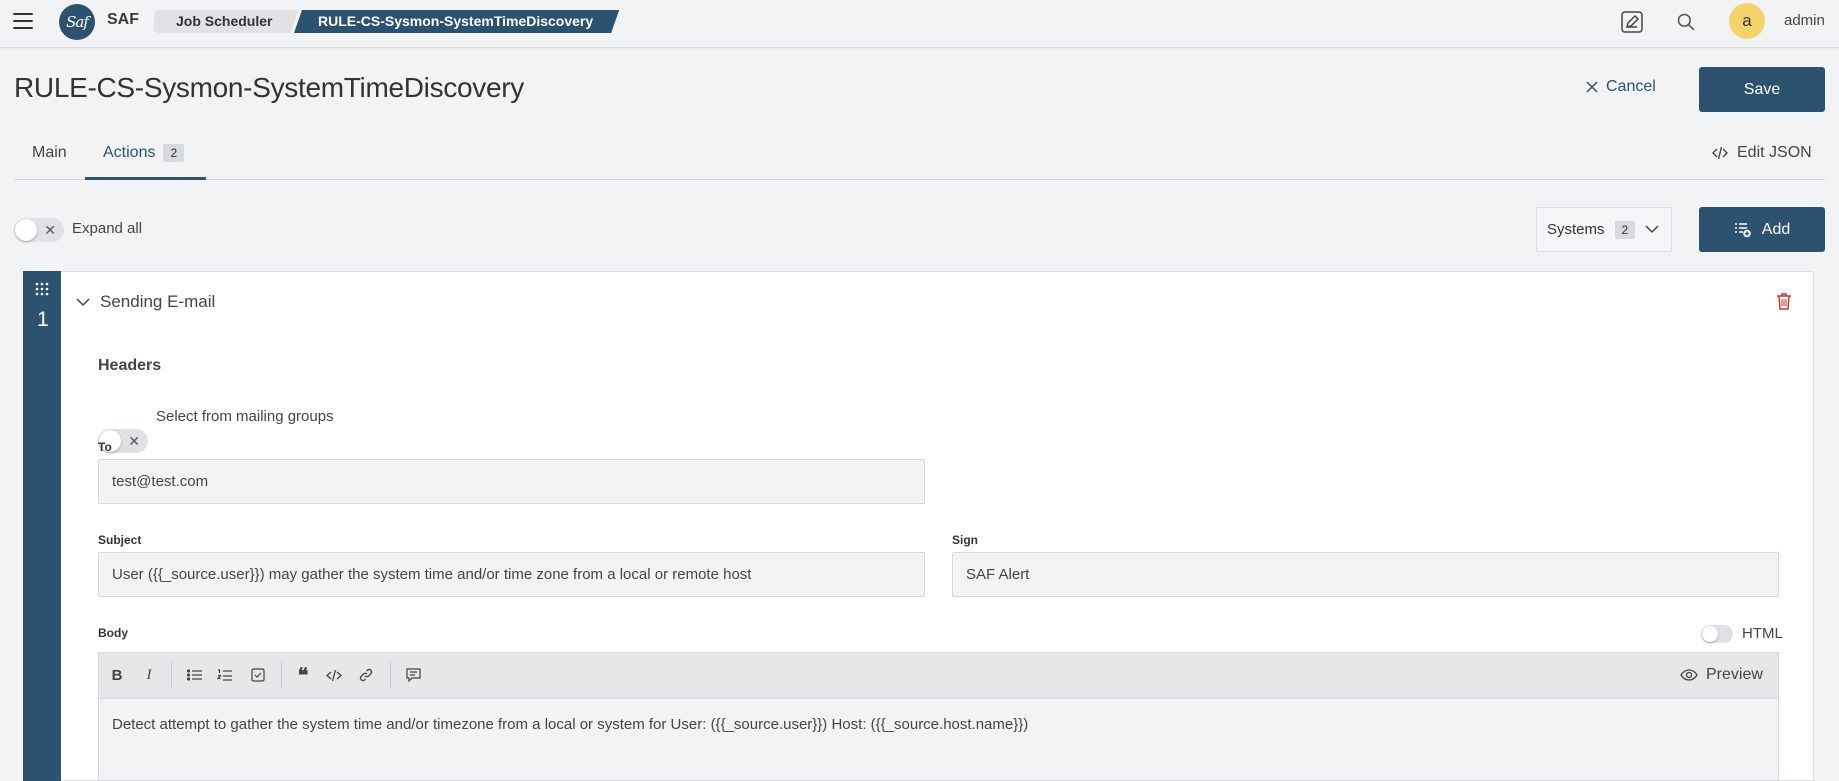 The height and width of the screenshot is (781, 1839). Describe the element at coordinates (1689, 675) in the screenshot. I see `eye-icon` at that location.